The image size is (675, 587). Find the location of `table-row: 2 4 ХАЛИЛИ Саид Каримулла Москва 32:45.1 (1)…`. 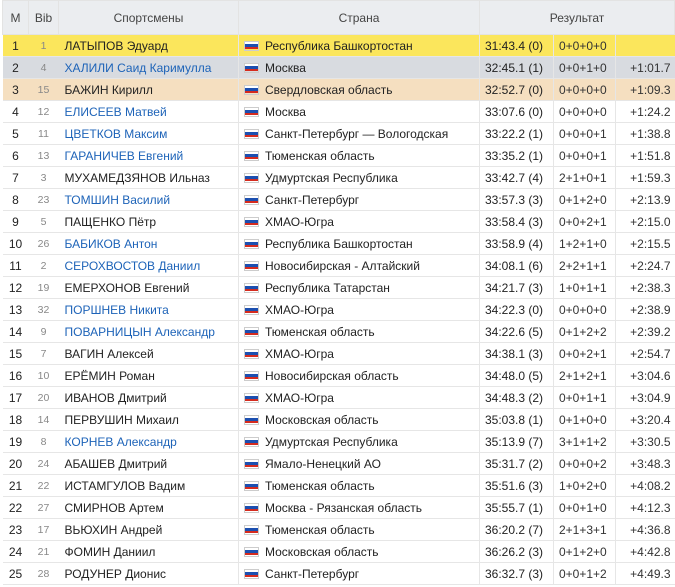

table-row: 2 4 ХАЛИЛИ Саид Каримулла Москва 32:45.1 (1)… is located at coordinates (338, 67).